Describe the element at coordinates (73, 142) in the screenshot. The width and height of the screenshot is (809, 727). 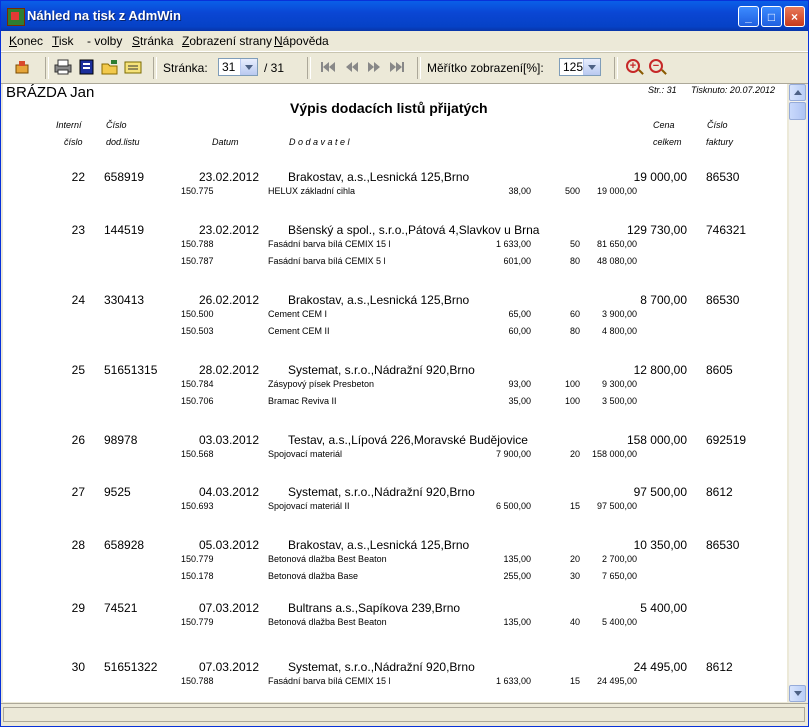
I see `header-number: číslo` at that location.